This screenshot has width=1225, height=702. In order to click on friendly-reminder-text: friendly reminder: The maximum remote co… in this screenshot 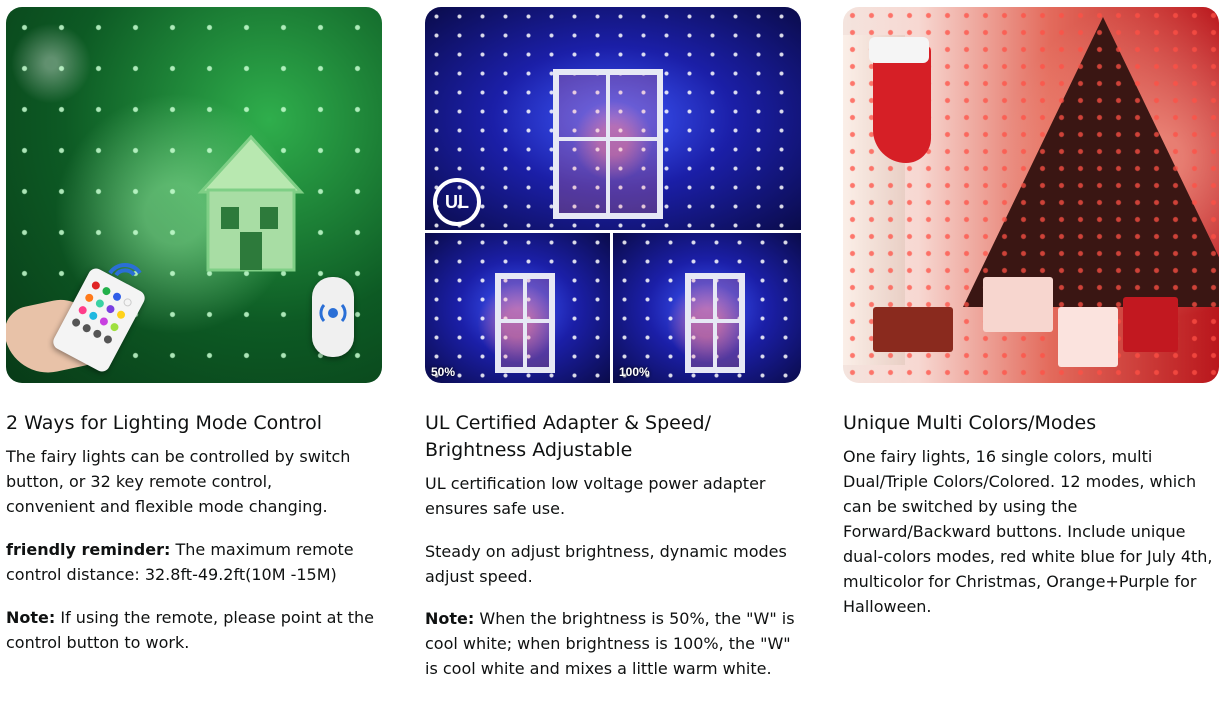, I will do `click(180, 562)`.